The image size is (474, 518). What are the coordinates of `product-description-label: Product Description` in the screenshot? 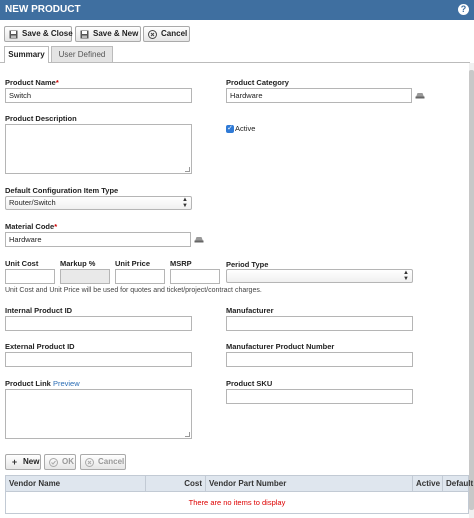 It's located at (41, 118).